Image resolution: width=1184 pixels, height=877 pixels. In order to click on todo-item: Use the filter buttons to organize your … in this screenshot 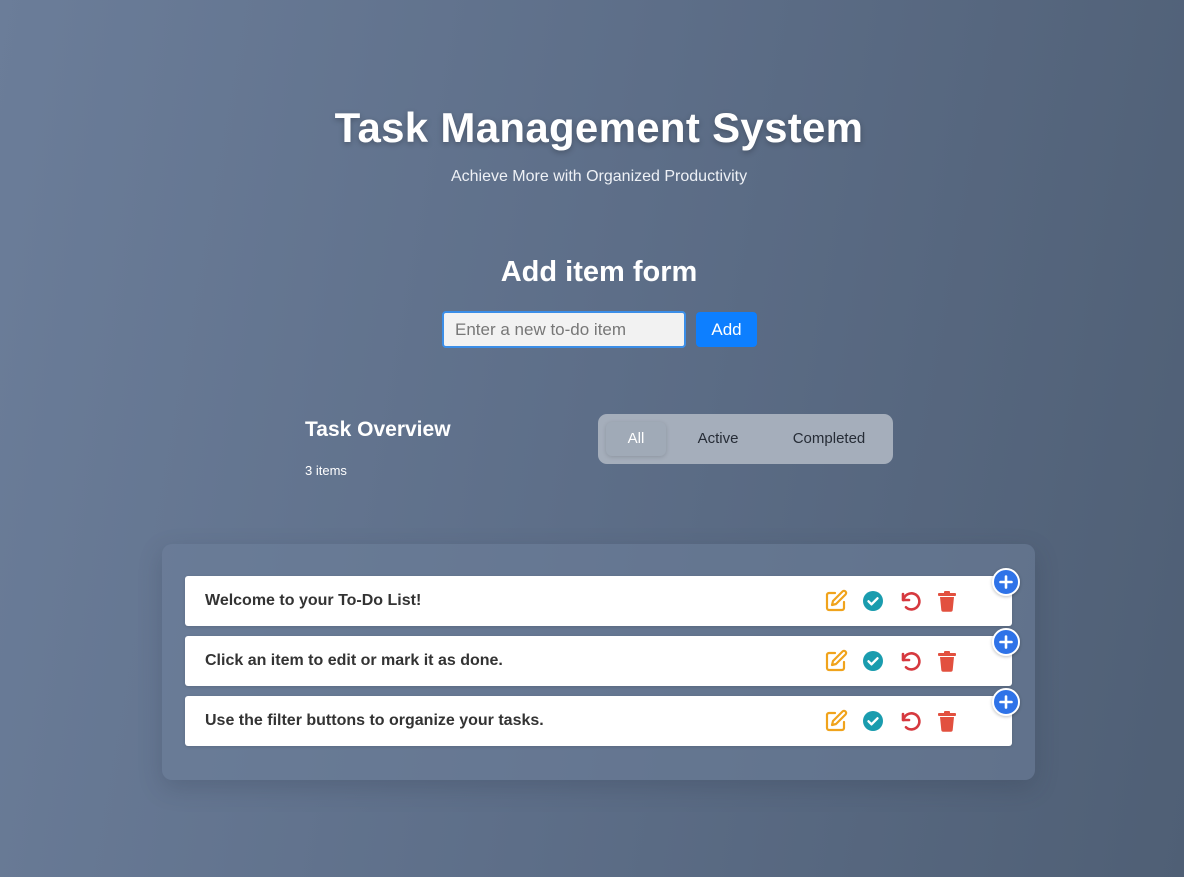, I will do `click(598, 721)`.